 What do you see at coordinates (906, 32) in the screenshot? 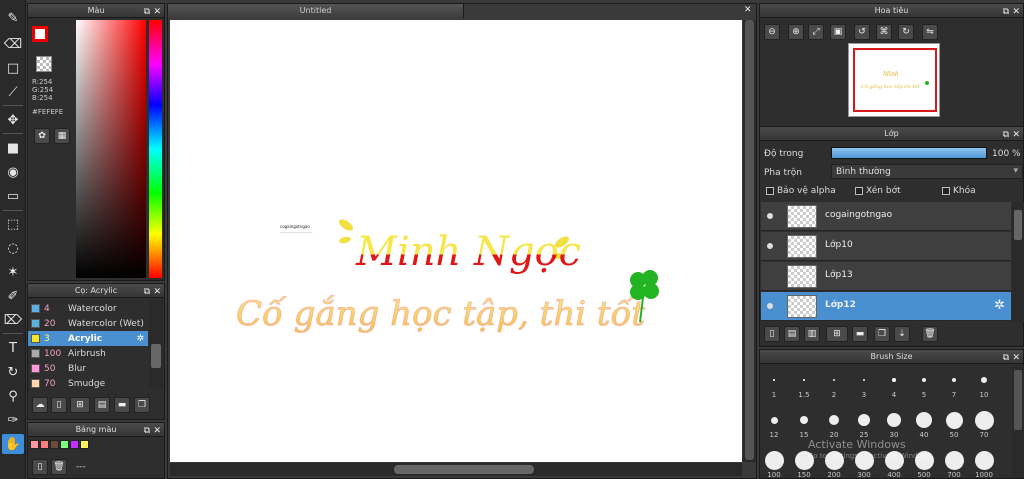
I see `rotate-right-icon: ↻` at bounding box center [906, 32].